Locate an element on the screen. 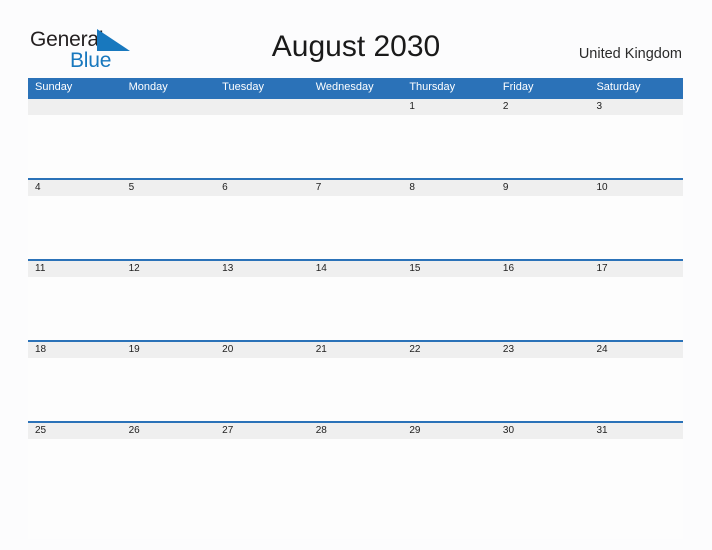  weekday-sunday: Sunday is located at coordinates (54, 87).